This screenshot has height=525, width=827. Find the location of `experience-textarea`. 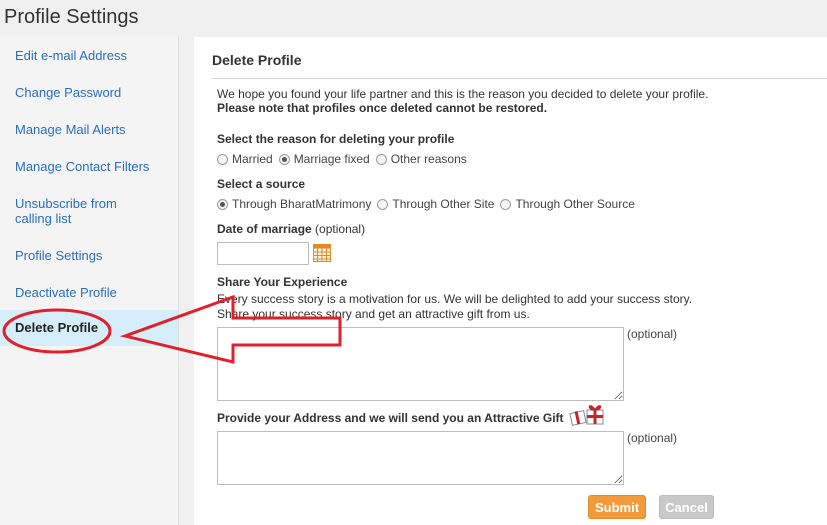

experience-textarea is located at coordinates (420, 364).